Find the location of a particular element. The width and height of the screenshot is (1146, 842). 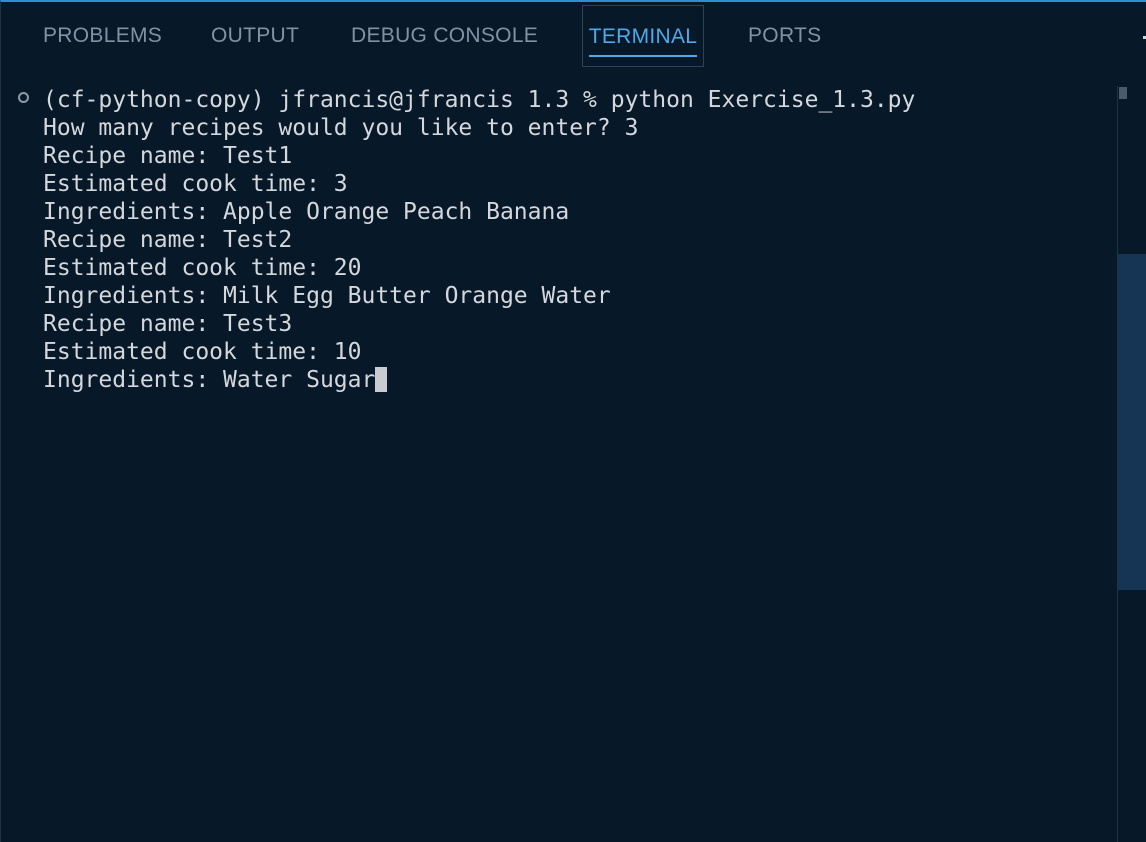

terminal-line: Estimated cook time: 3 is located at coordinates (195, 184).